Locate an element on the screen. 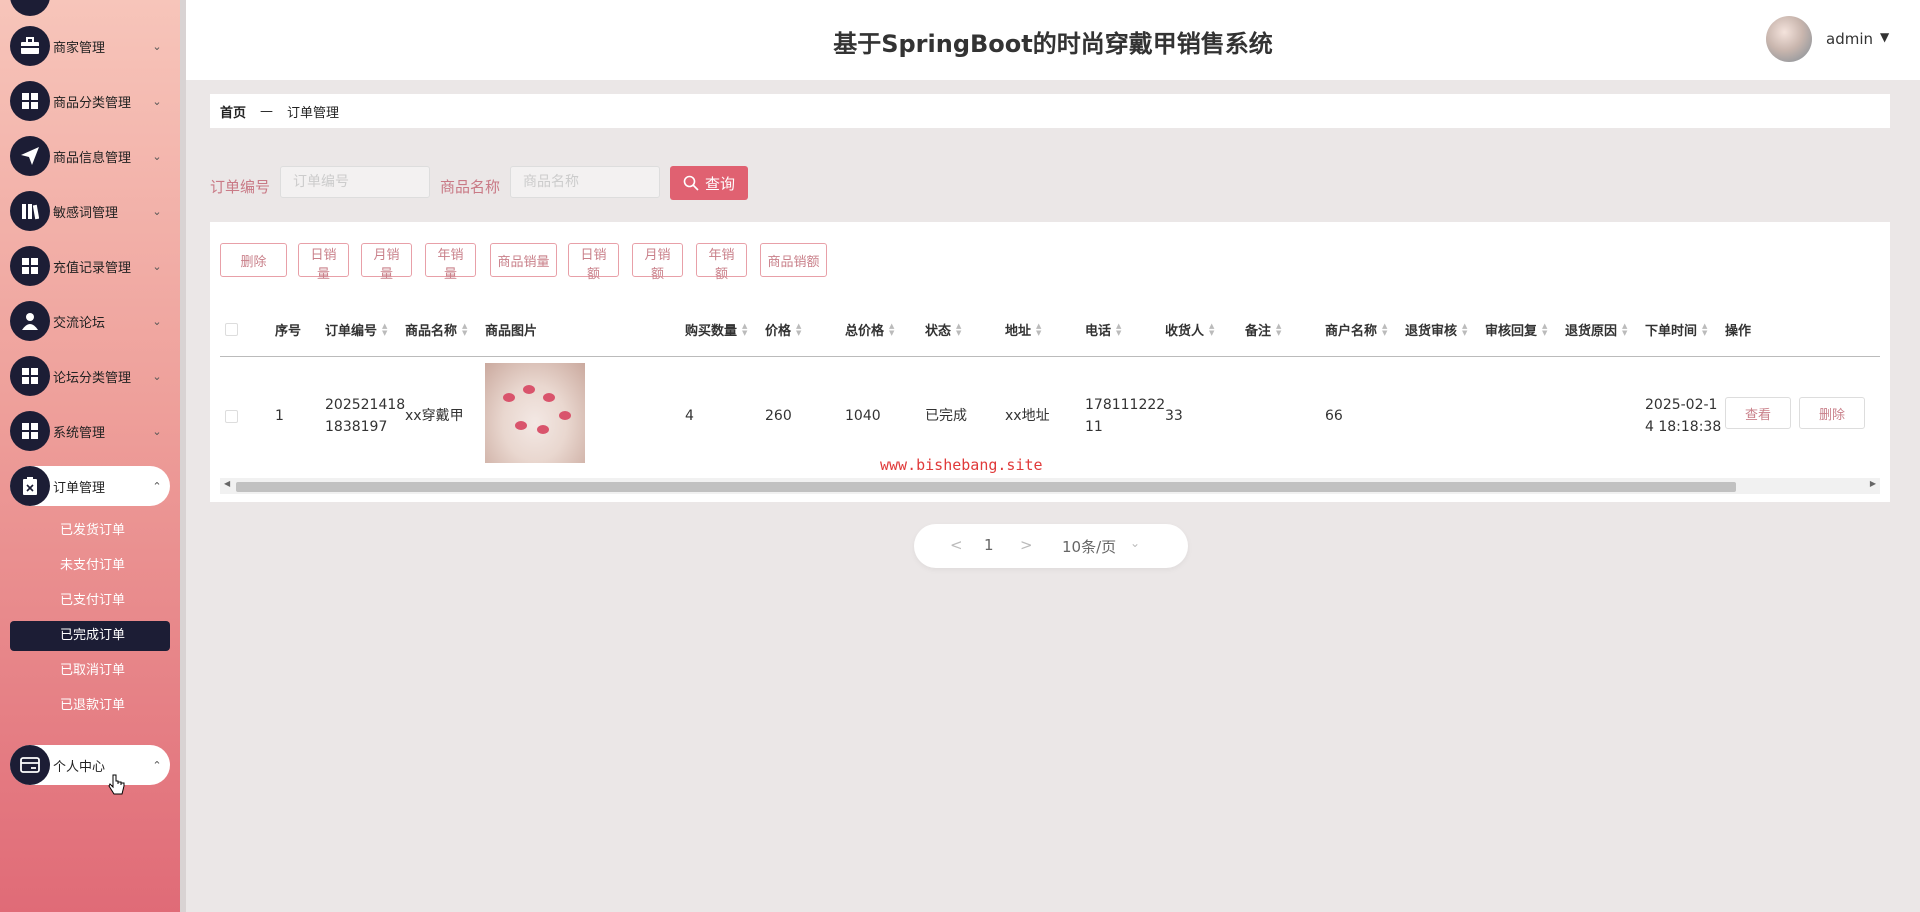 The width and height of the screenshot is (1920, 912). select-all-checkbox is located at coordinates (231, 329).